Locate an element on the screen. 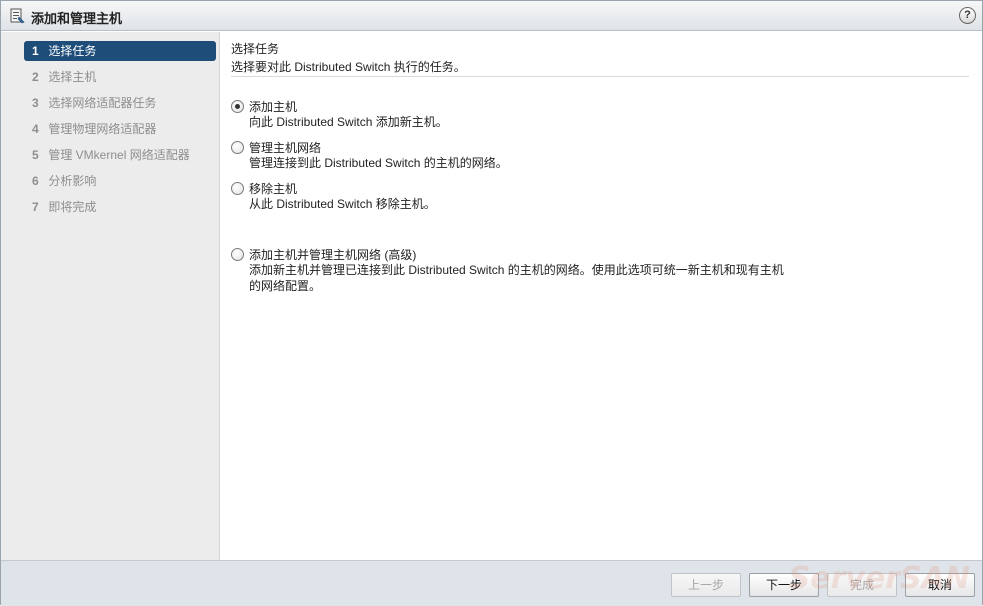 This screenshot has width=983, height=606. window-title: 添加和管理主机 is located at coordinates (77, 18).